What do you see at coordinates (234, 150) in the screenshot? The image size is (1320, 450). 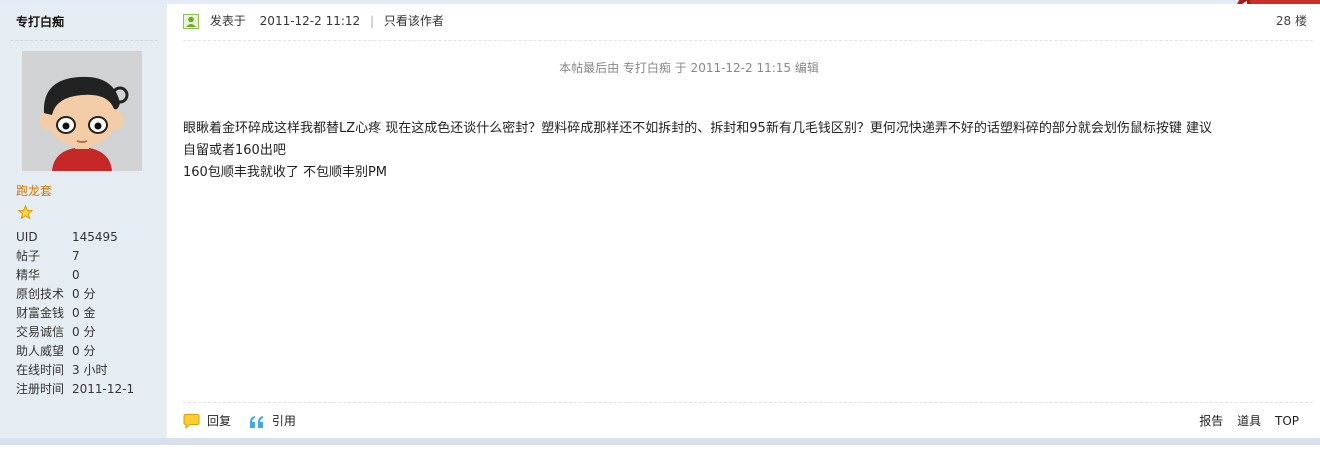 I see `content-line: 自留或者160出吧` at bounding box center [234, 150].